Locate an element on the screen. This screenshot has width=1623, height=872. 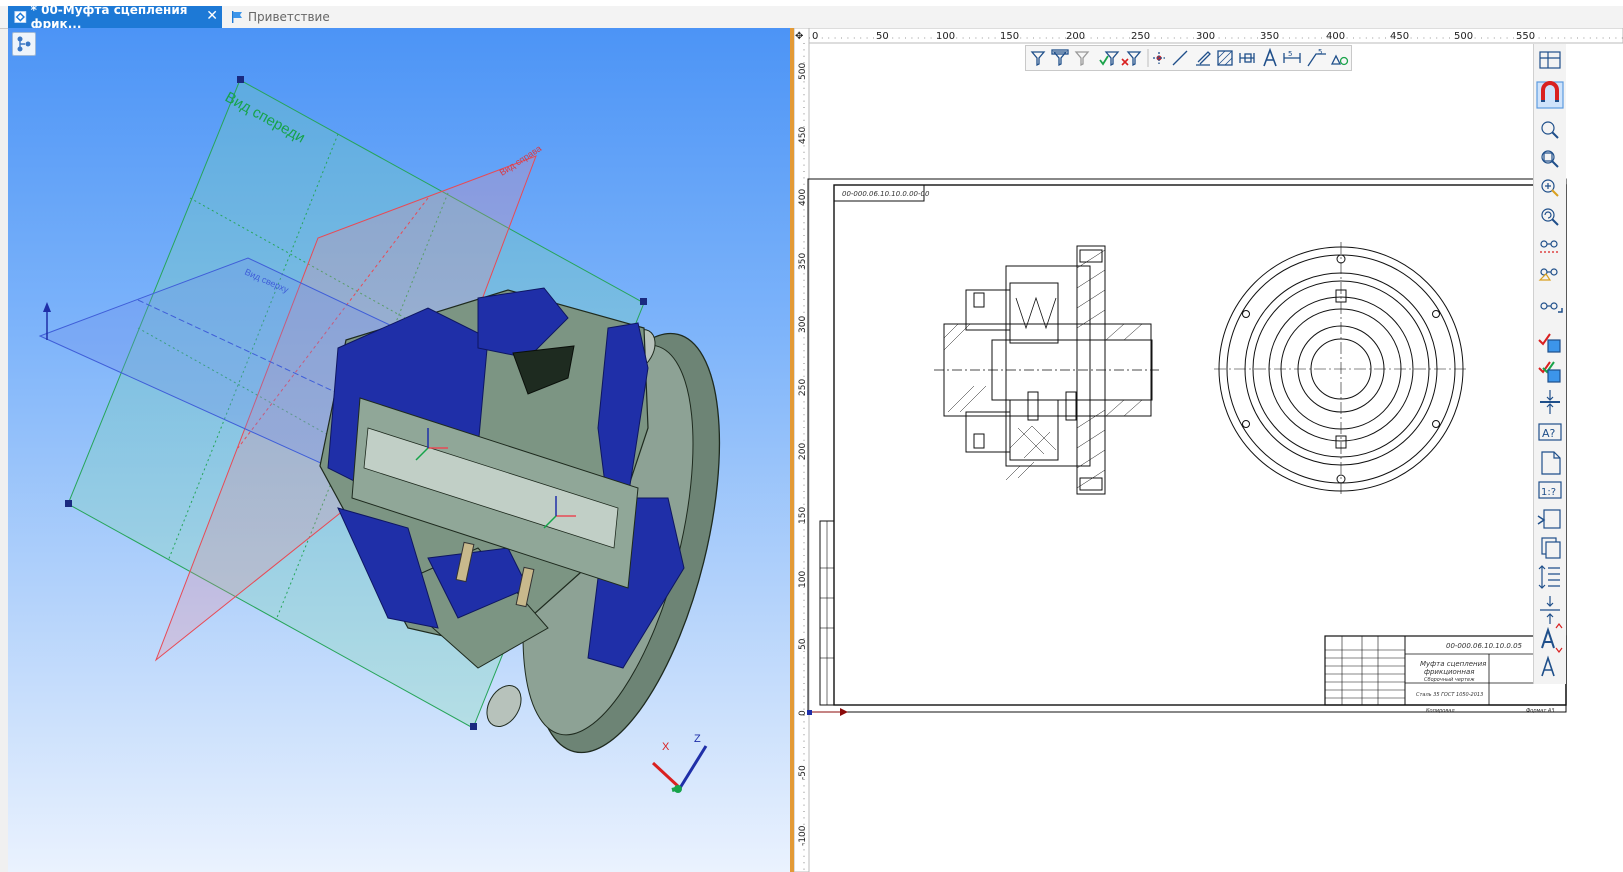
title-copied: Копировал is located at coordinates (1440, 711).